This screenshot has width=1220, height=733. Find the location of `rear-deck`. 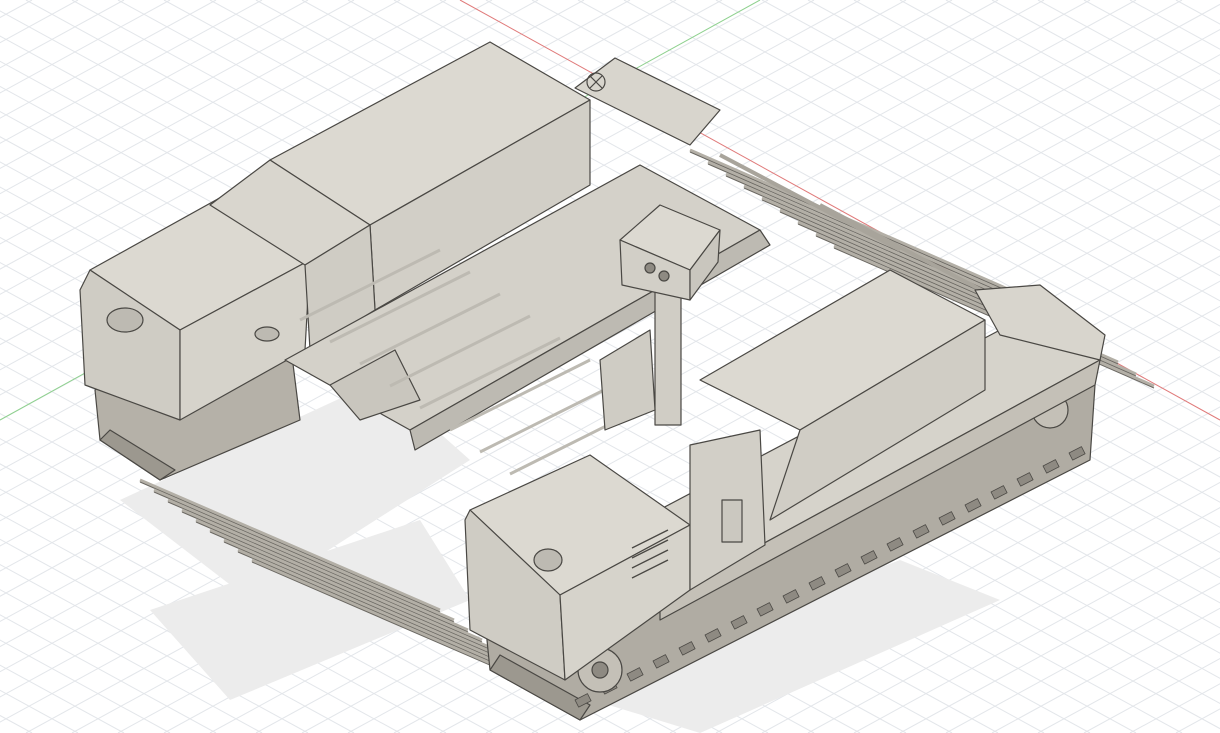

rear-deck is located at coordinates (647, 101).